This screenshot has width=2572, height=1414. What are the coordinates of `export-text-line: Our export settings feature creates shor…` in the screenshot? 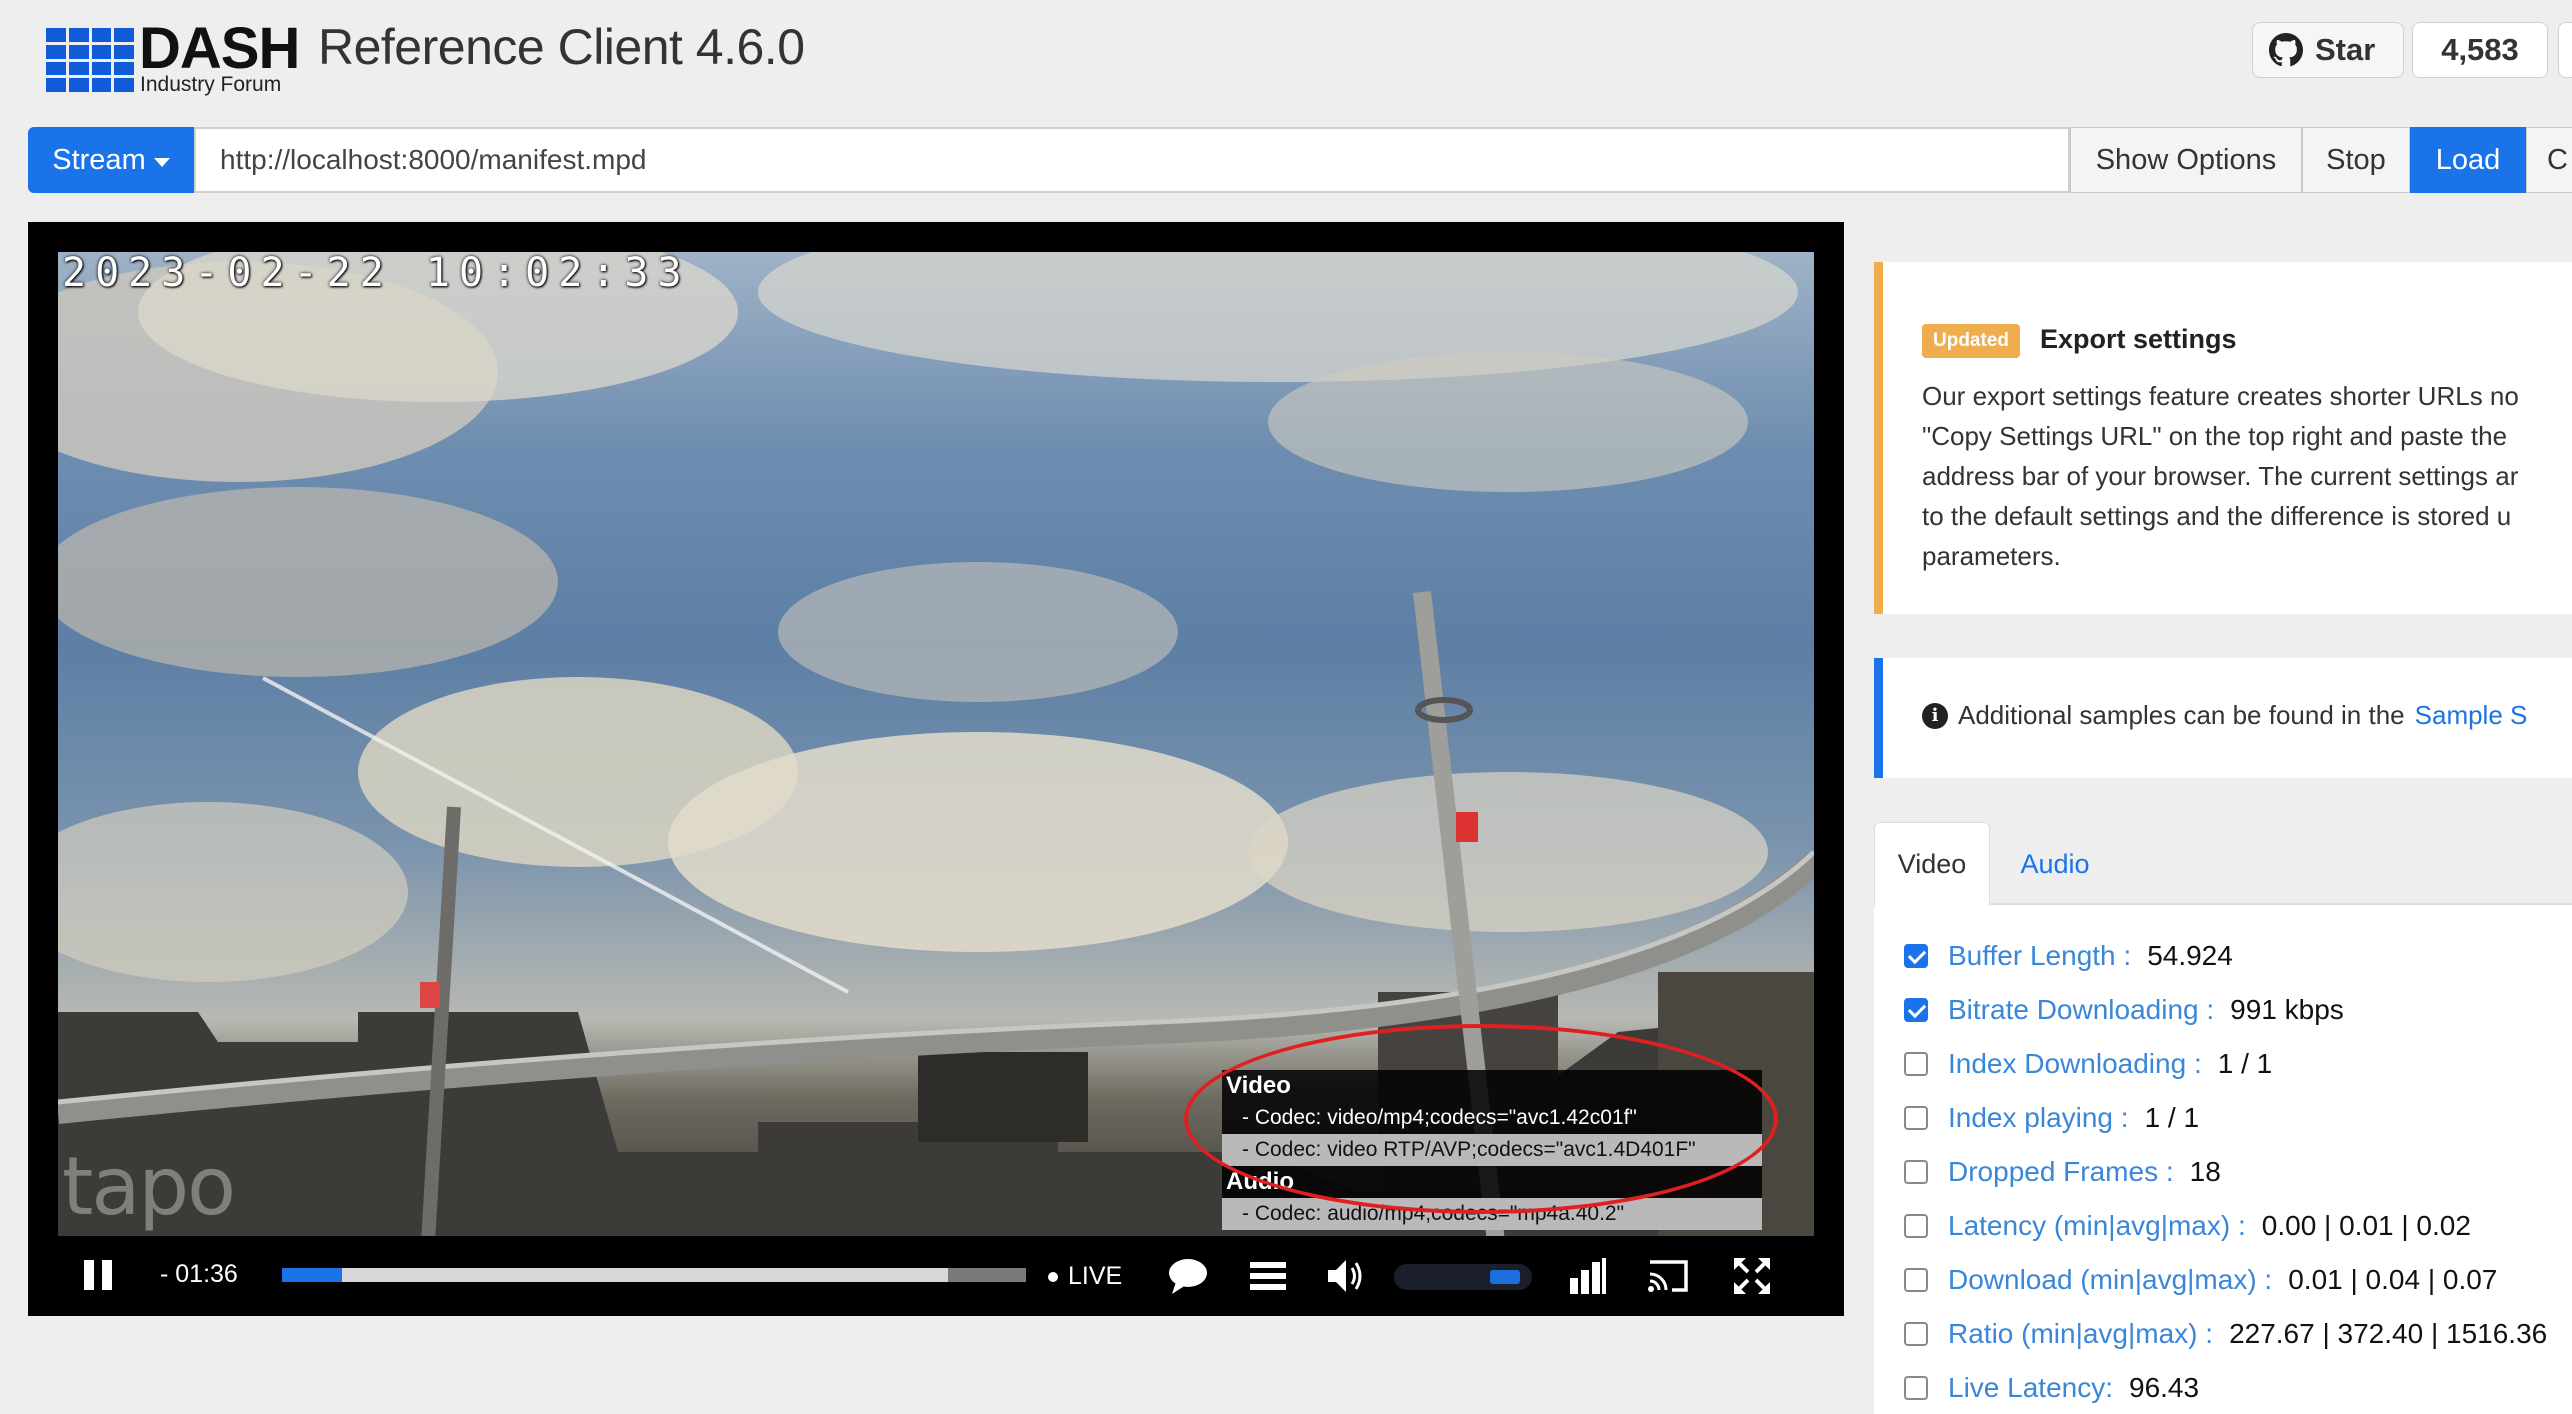 It's located at (2220, 396).